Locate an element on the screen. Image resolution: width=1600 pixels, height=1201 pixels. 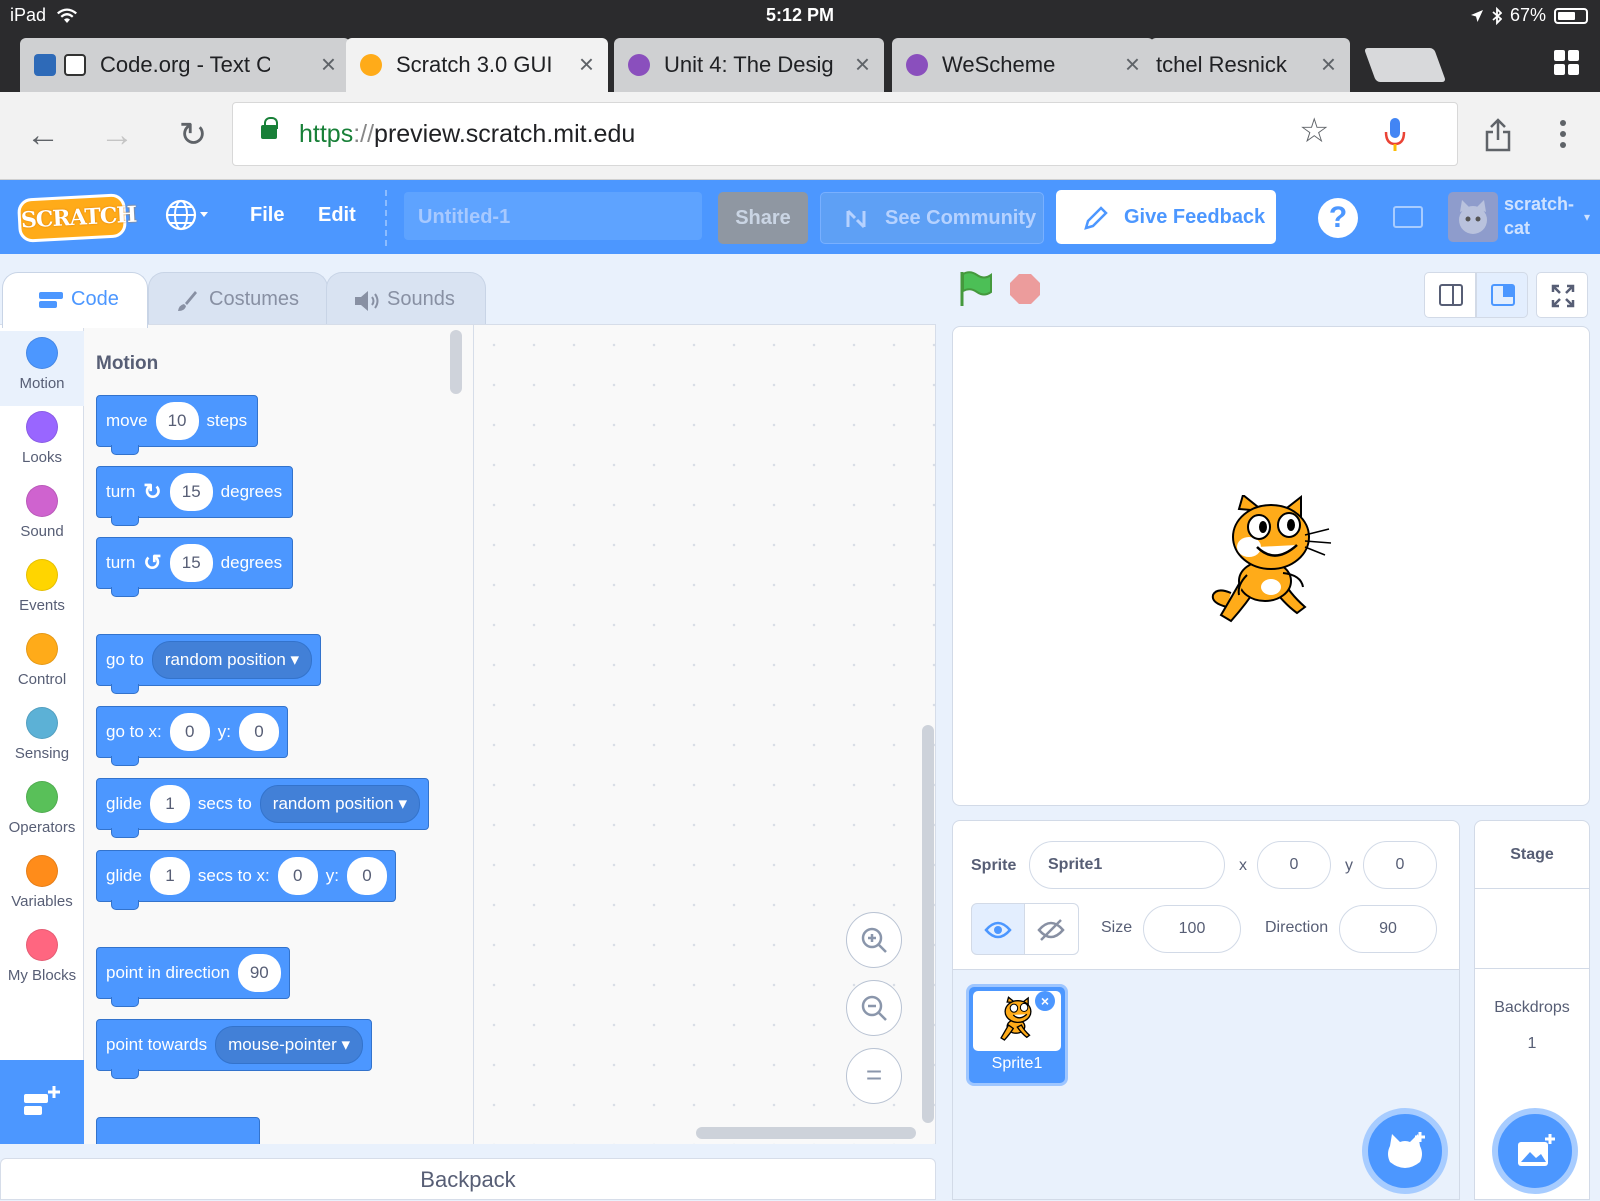
tab-costumes: Costumes is located at coordinates (238, 299).